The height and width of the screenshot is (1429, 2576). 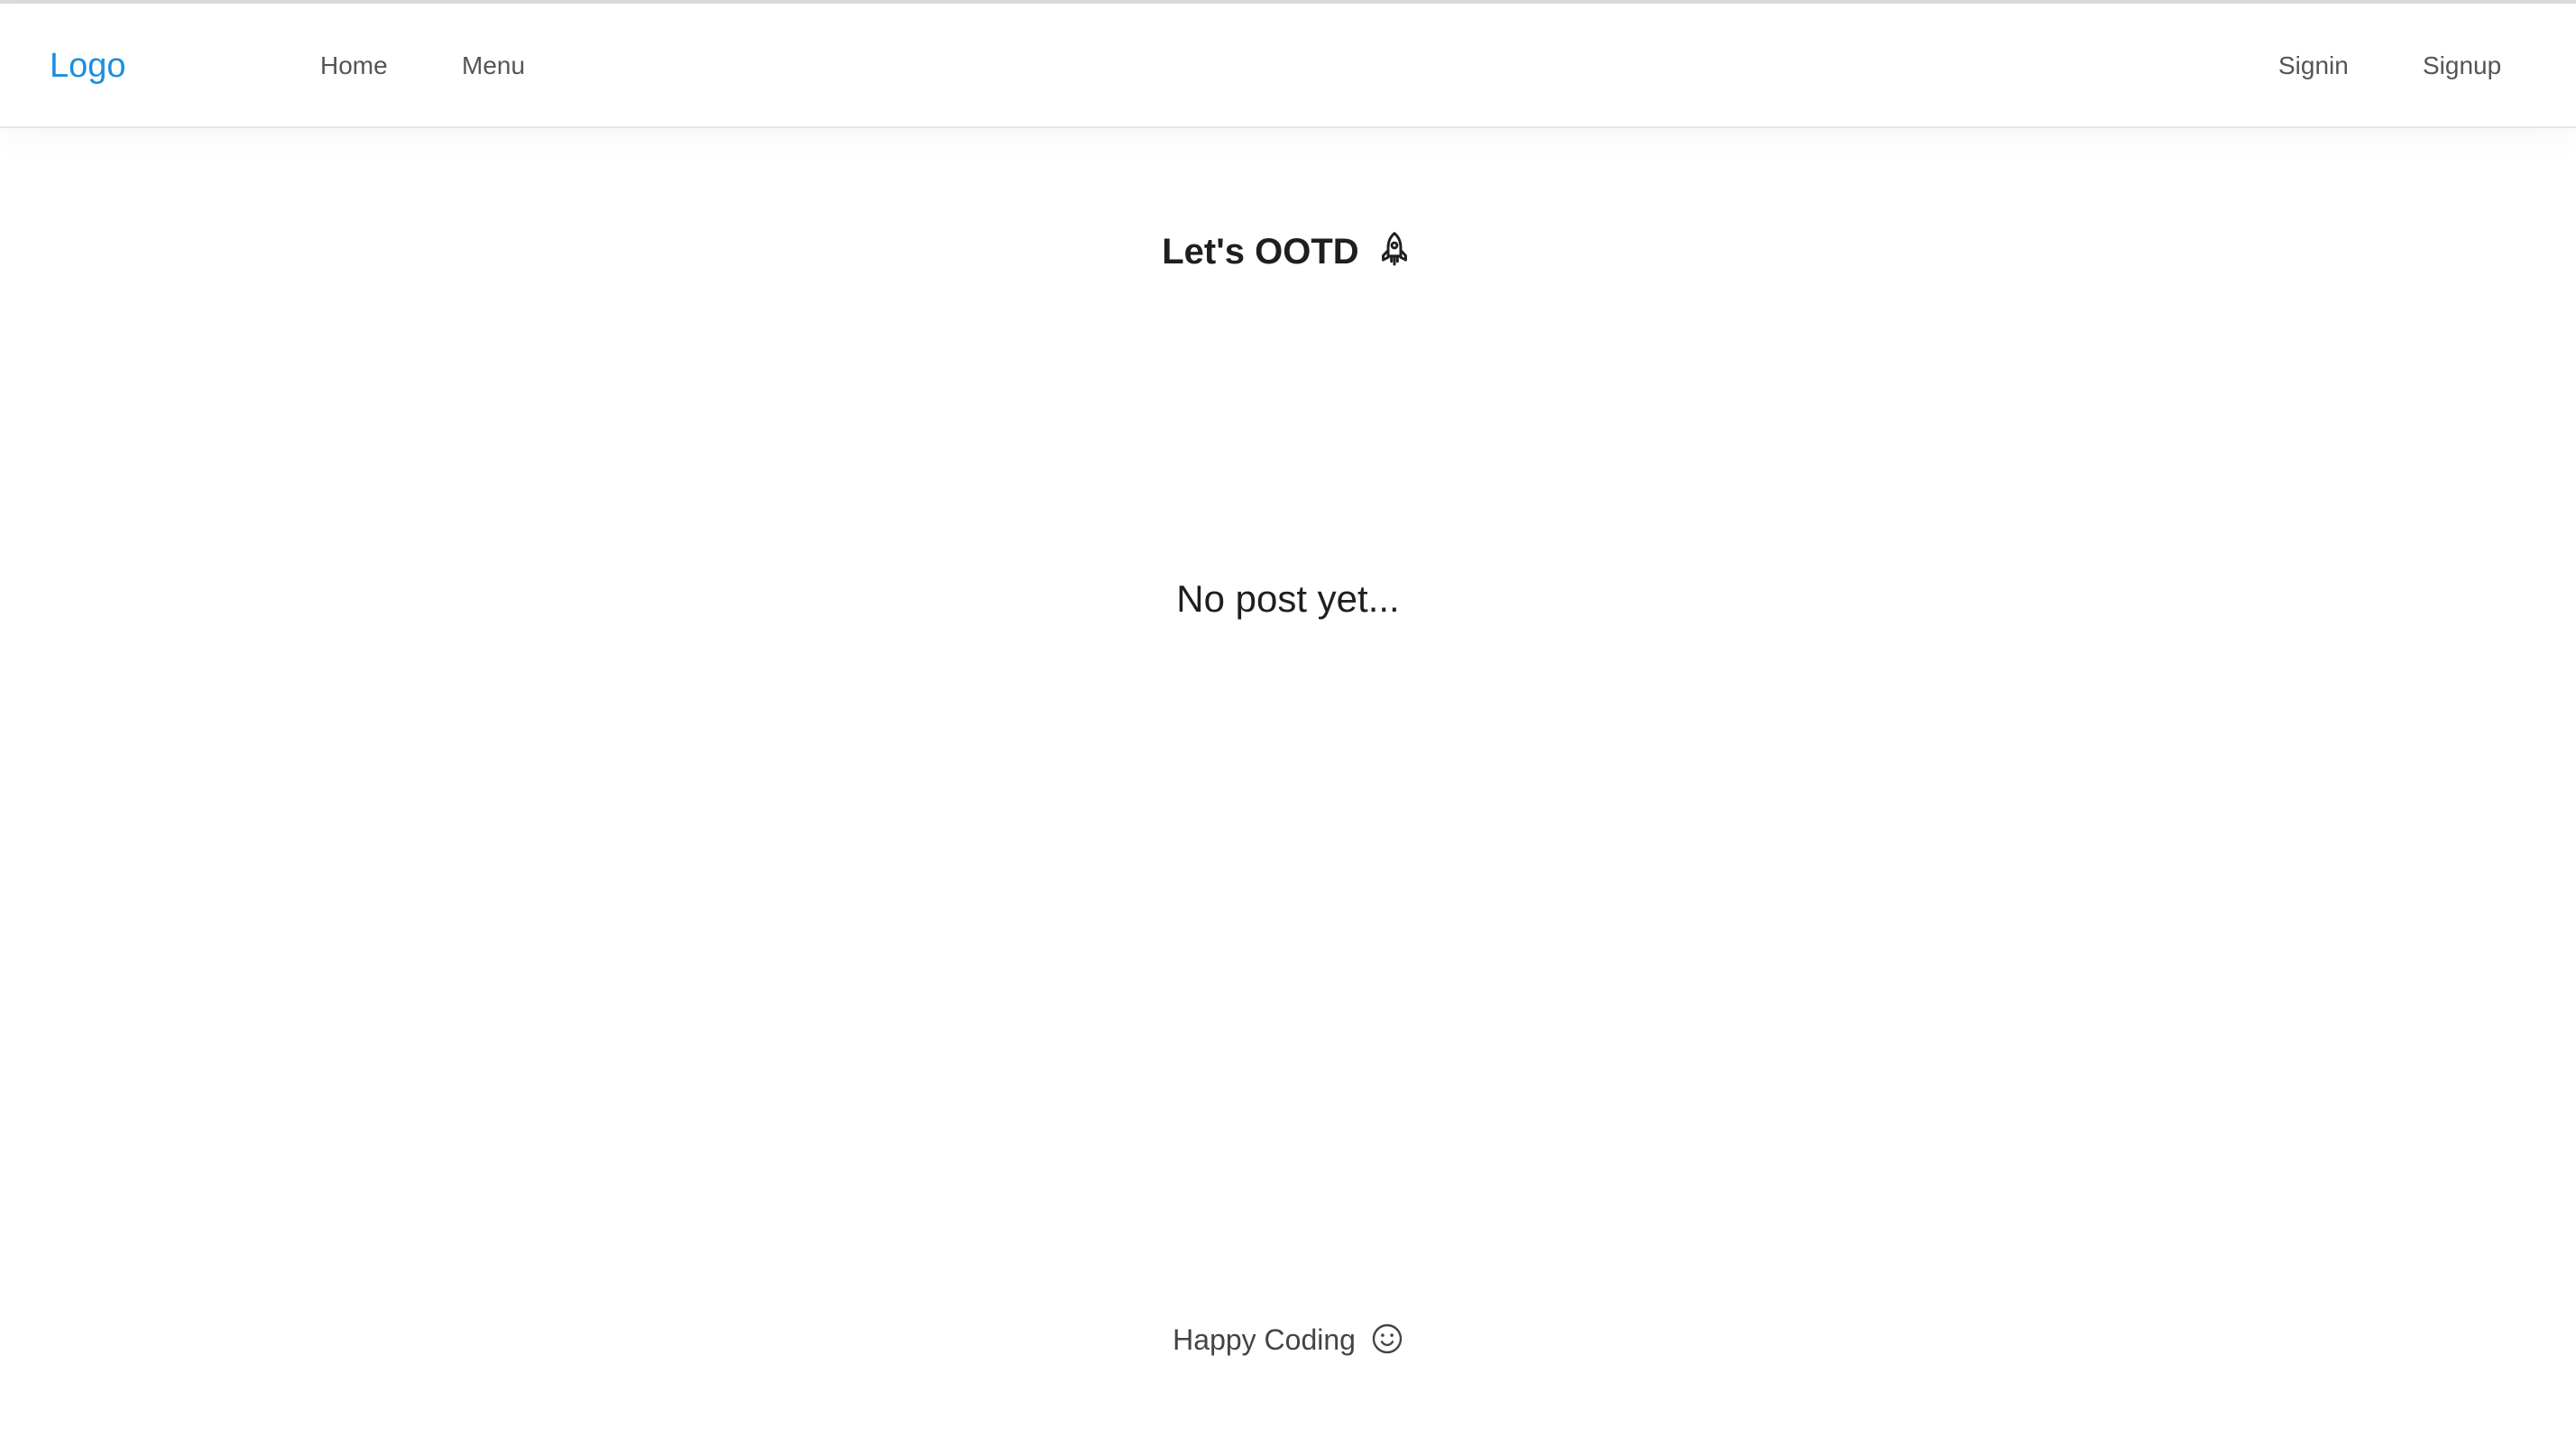 What do you see at coordinates (1387, 1339) in the screenshot?
I see `smile-icon` at bounding box center [1387, 1339].